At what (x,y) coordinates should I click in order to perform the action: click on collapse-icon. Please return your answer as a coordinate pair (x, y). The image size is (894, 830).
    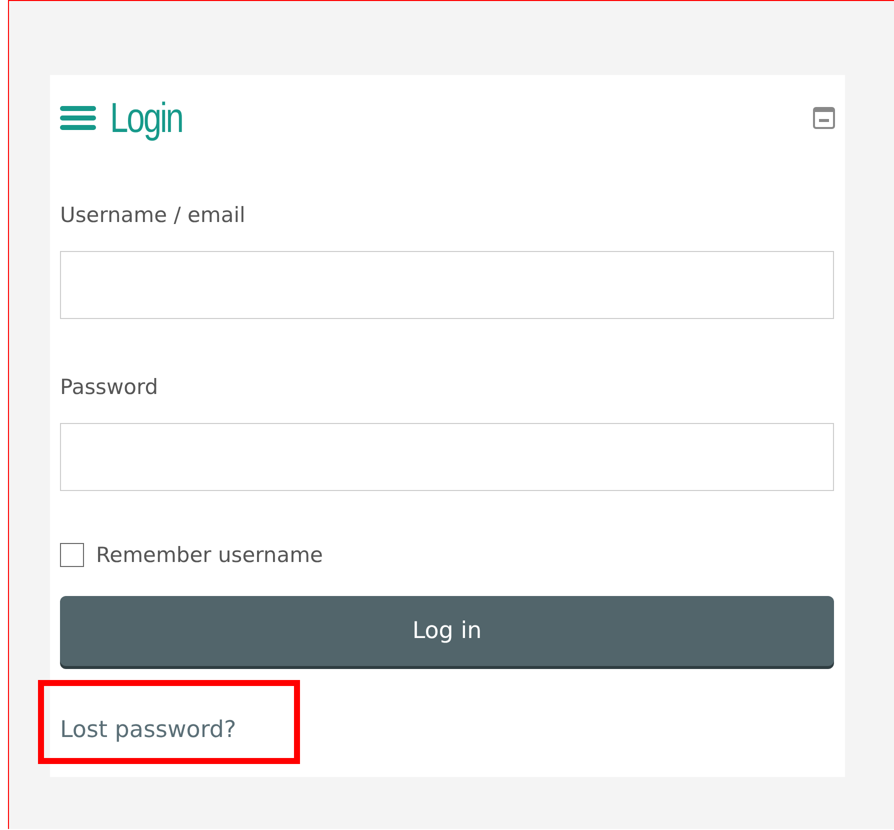
    Looking at the image, I should click on (824, 118).